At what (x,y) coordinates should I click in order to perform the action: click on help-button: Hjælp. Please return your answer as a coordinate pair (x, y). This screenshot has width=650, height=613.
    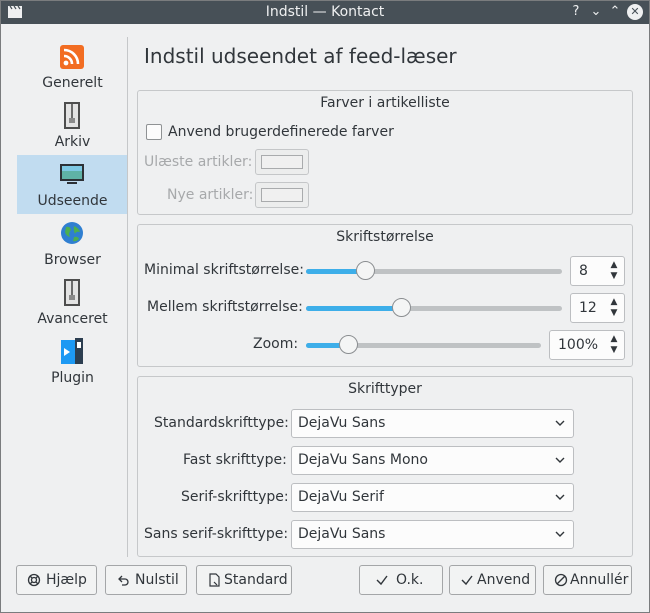
    Looking at the image, I should click on (56, 580).